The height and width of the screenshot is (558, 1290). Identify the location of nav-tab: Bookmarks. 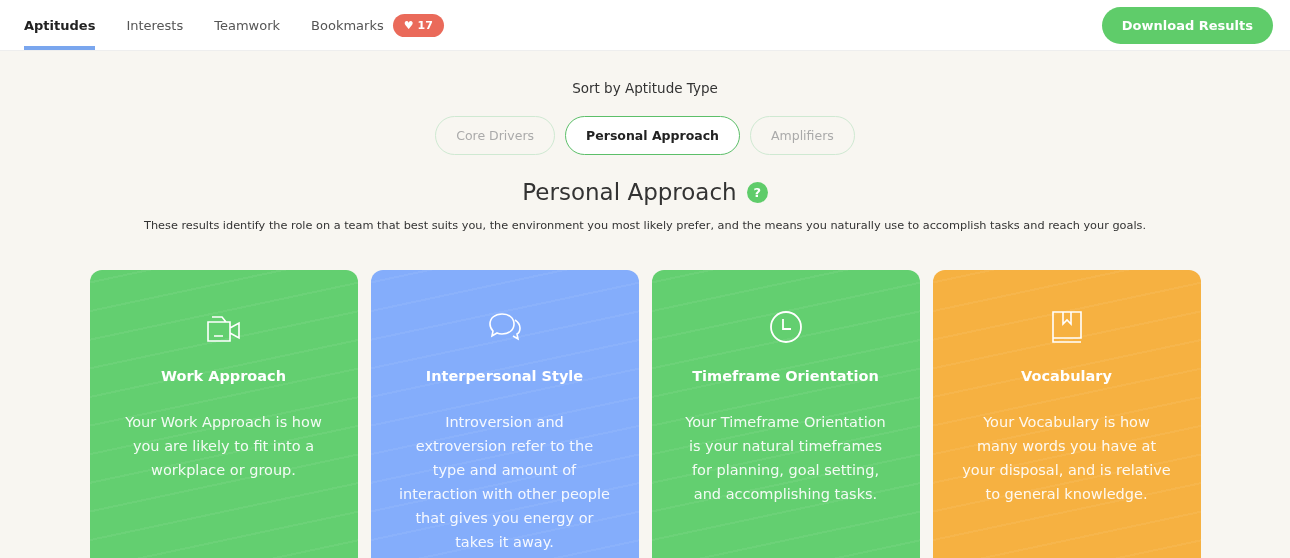
(347, 25).